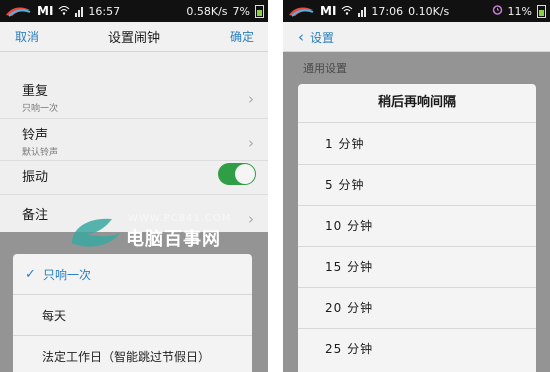 The width and height of the screenshot is (550, 372). Describe the element at coordinates (35, 135) in the screenshot. I see `ringtone-label: 铃声` at that location.